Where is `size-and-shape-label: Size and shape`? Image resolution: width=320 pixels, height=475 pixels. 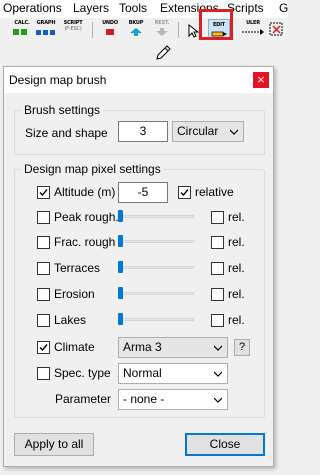
size-and-shape-label: Size and shape is located at coordinates (66, 133).